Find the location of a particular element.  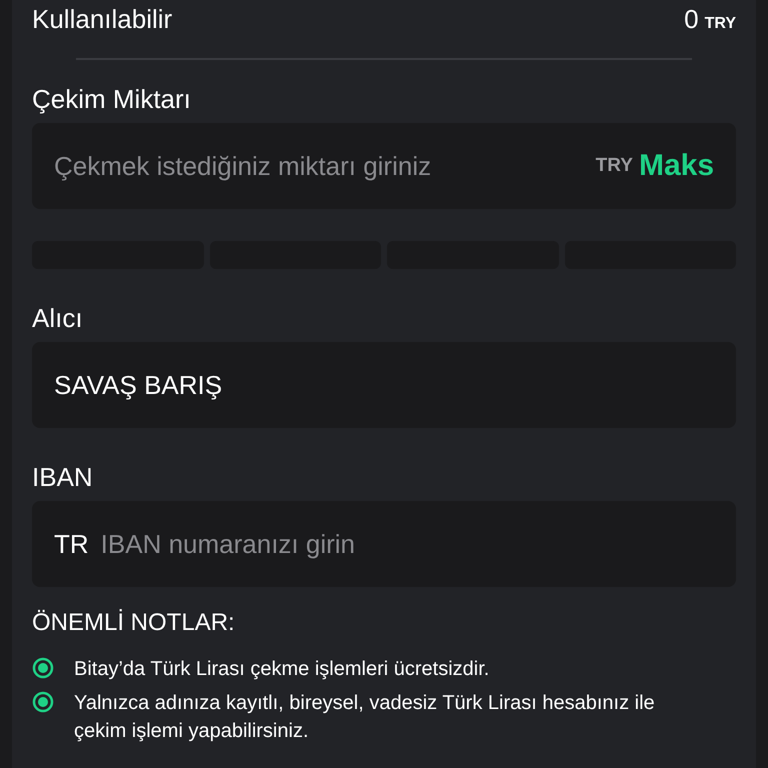

note-text: Bitay’da Türk Lirası çekme işlemleri ücretsizdir. is located at coordinates (282, 669).